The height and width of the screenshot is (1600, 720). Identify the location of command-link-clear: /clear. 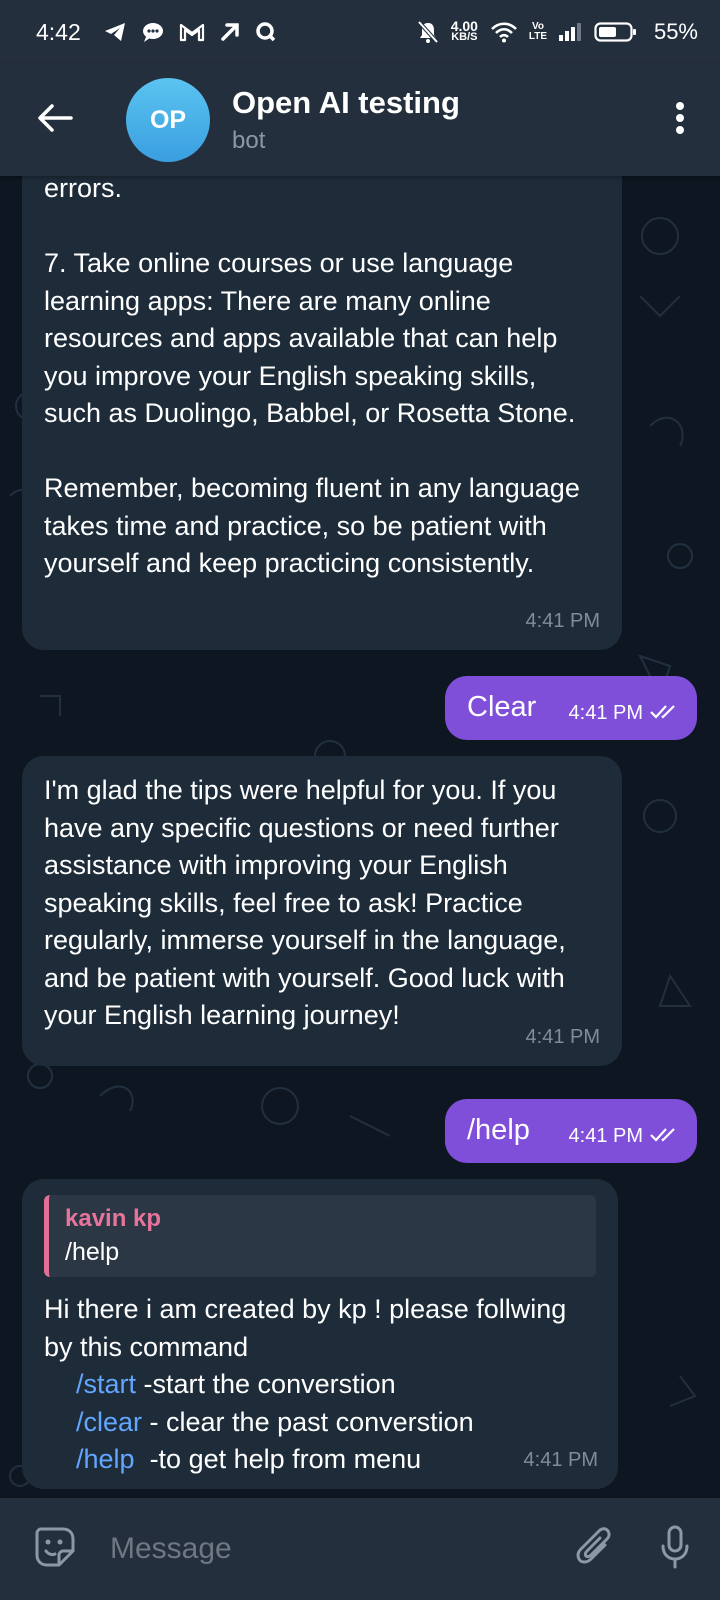
(109, 1422).